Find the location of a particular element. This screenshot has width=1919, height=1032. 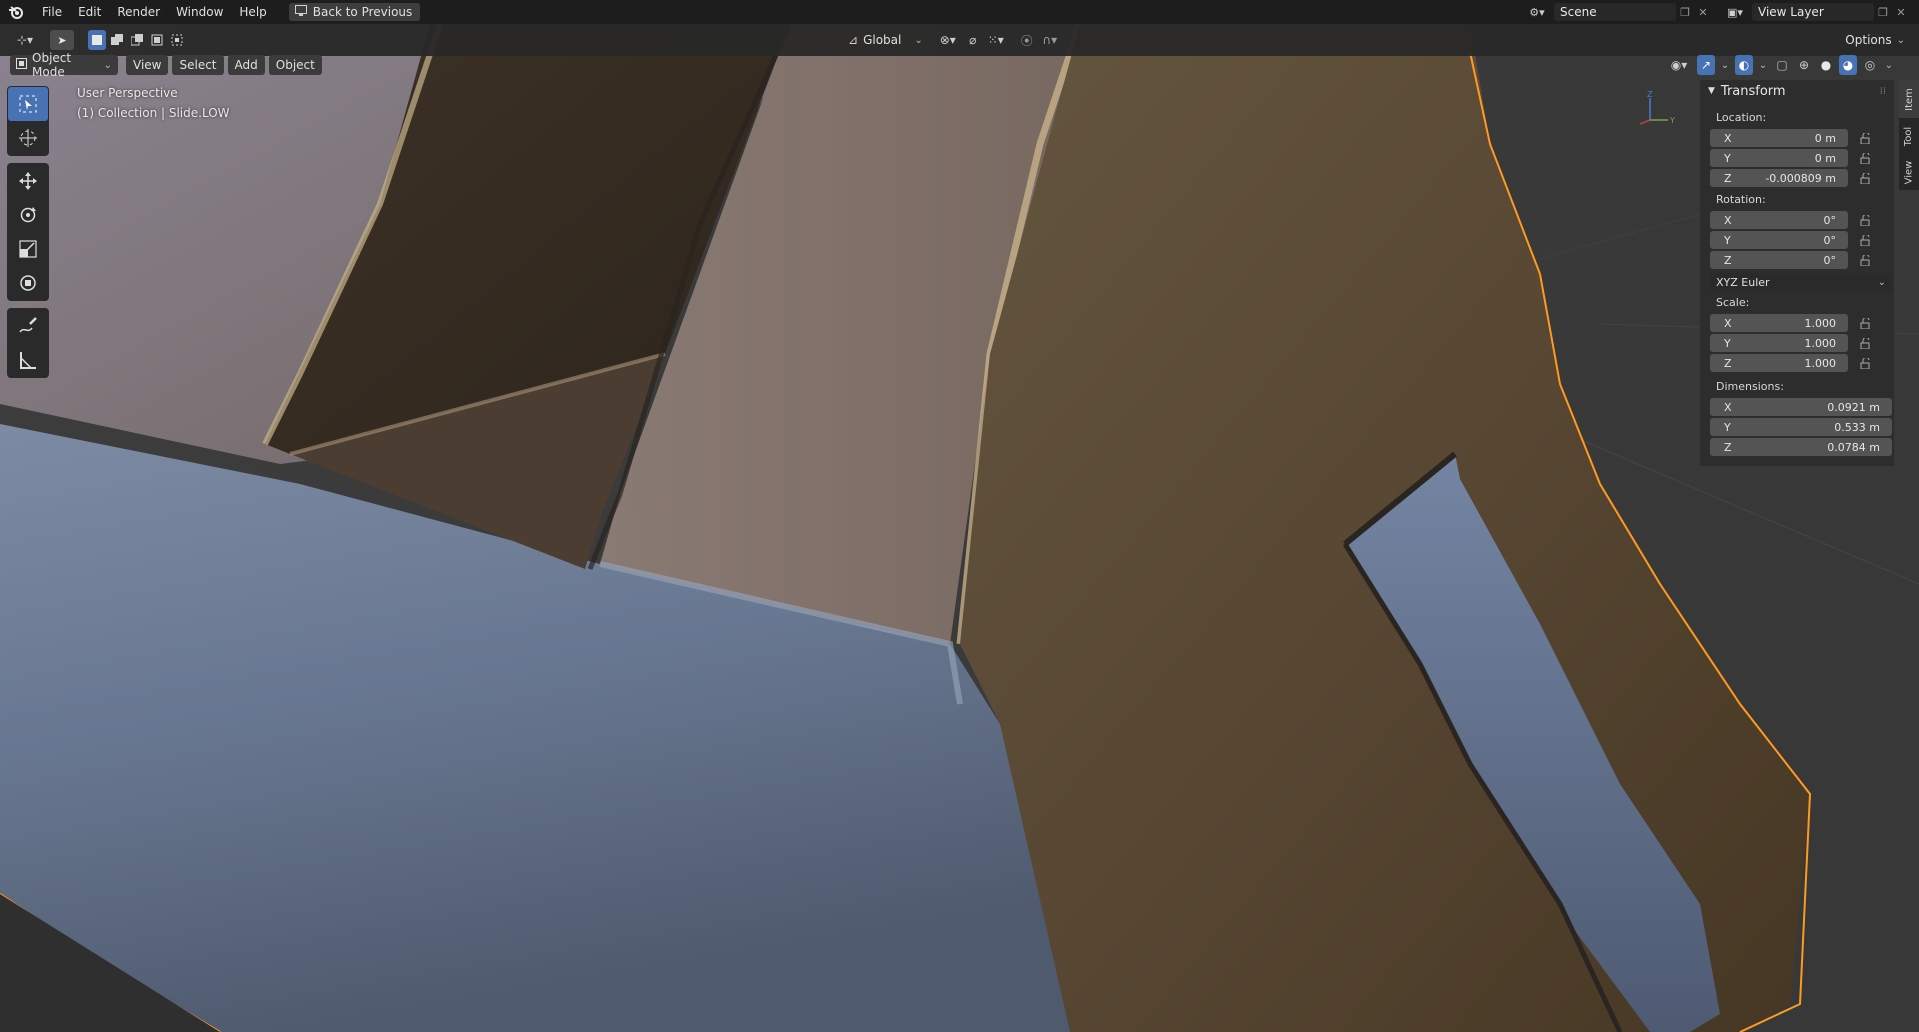

view-layer-icon: ▣▾ is located at coordinates (1735, 12).